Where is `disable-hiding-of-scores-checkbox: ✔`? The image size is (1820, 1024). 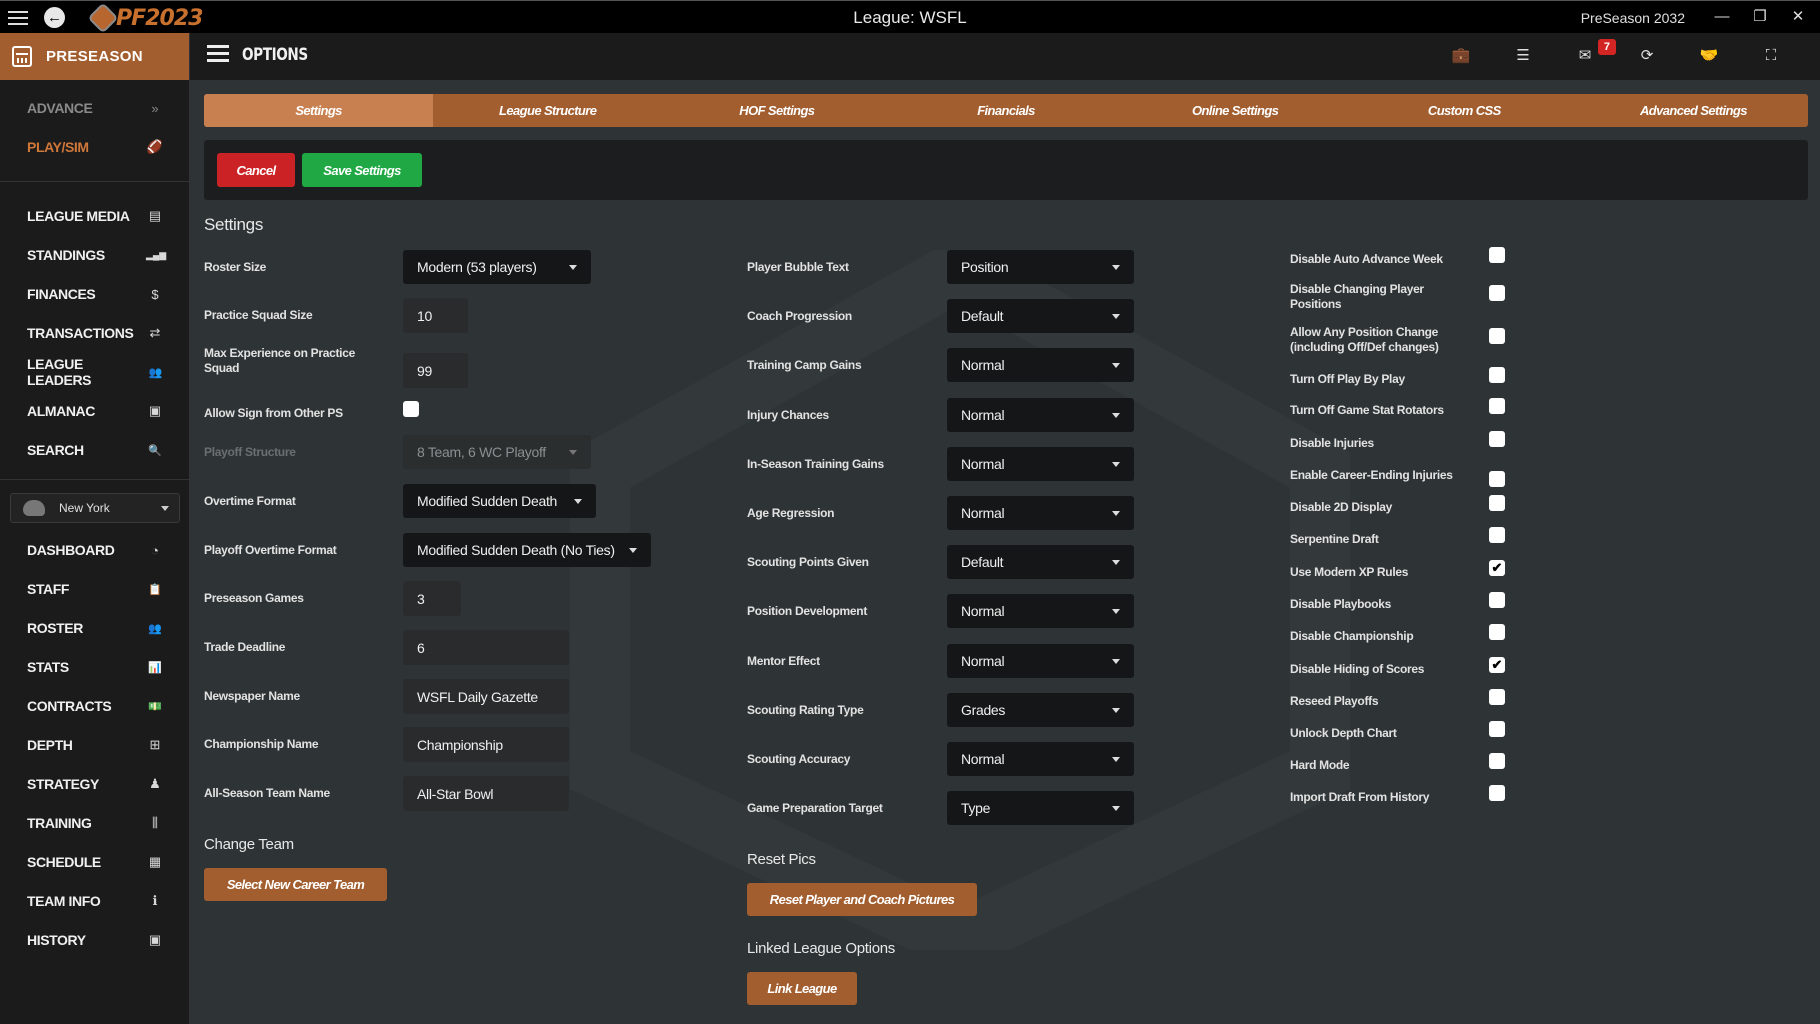
disable-hiding-of-scores-checkbox: ✔ is located at coordinates (1497, 665).